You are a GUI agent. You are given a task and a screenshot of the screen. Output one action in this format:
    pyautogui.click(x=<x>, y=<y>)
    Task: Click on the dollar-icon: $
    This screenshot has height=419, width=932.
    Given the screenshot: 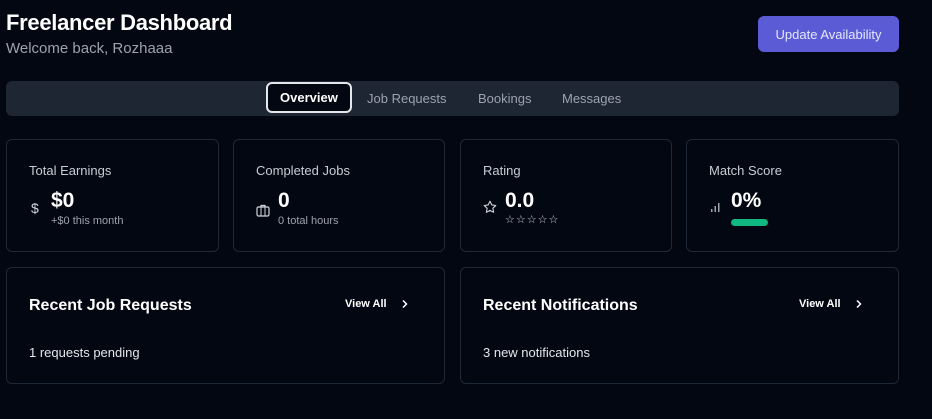 What is the action you would take?
    pyautogui.click(x=35, y=208)
    